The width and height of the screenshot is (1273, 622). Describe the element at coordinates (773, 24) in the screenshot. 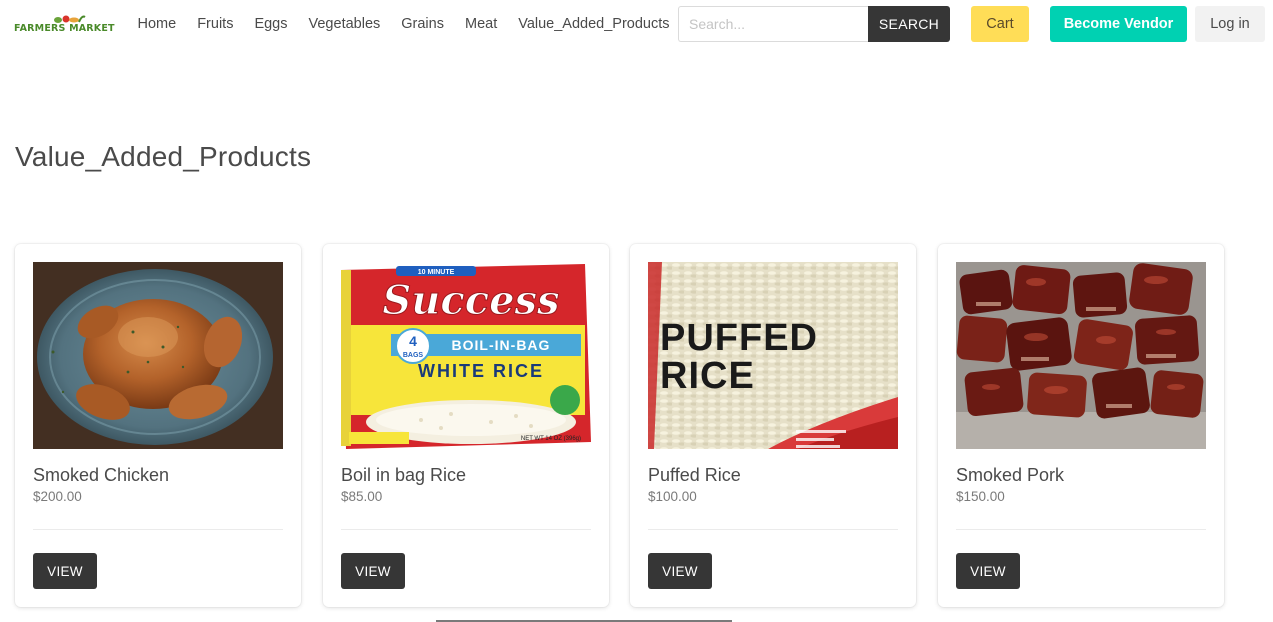

I see `search-input` at that location.